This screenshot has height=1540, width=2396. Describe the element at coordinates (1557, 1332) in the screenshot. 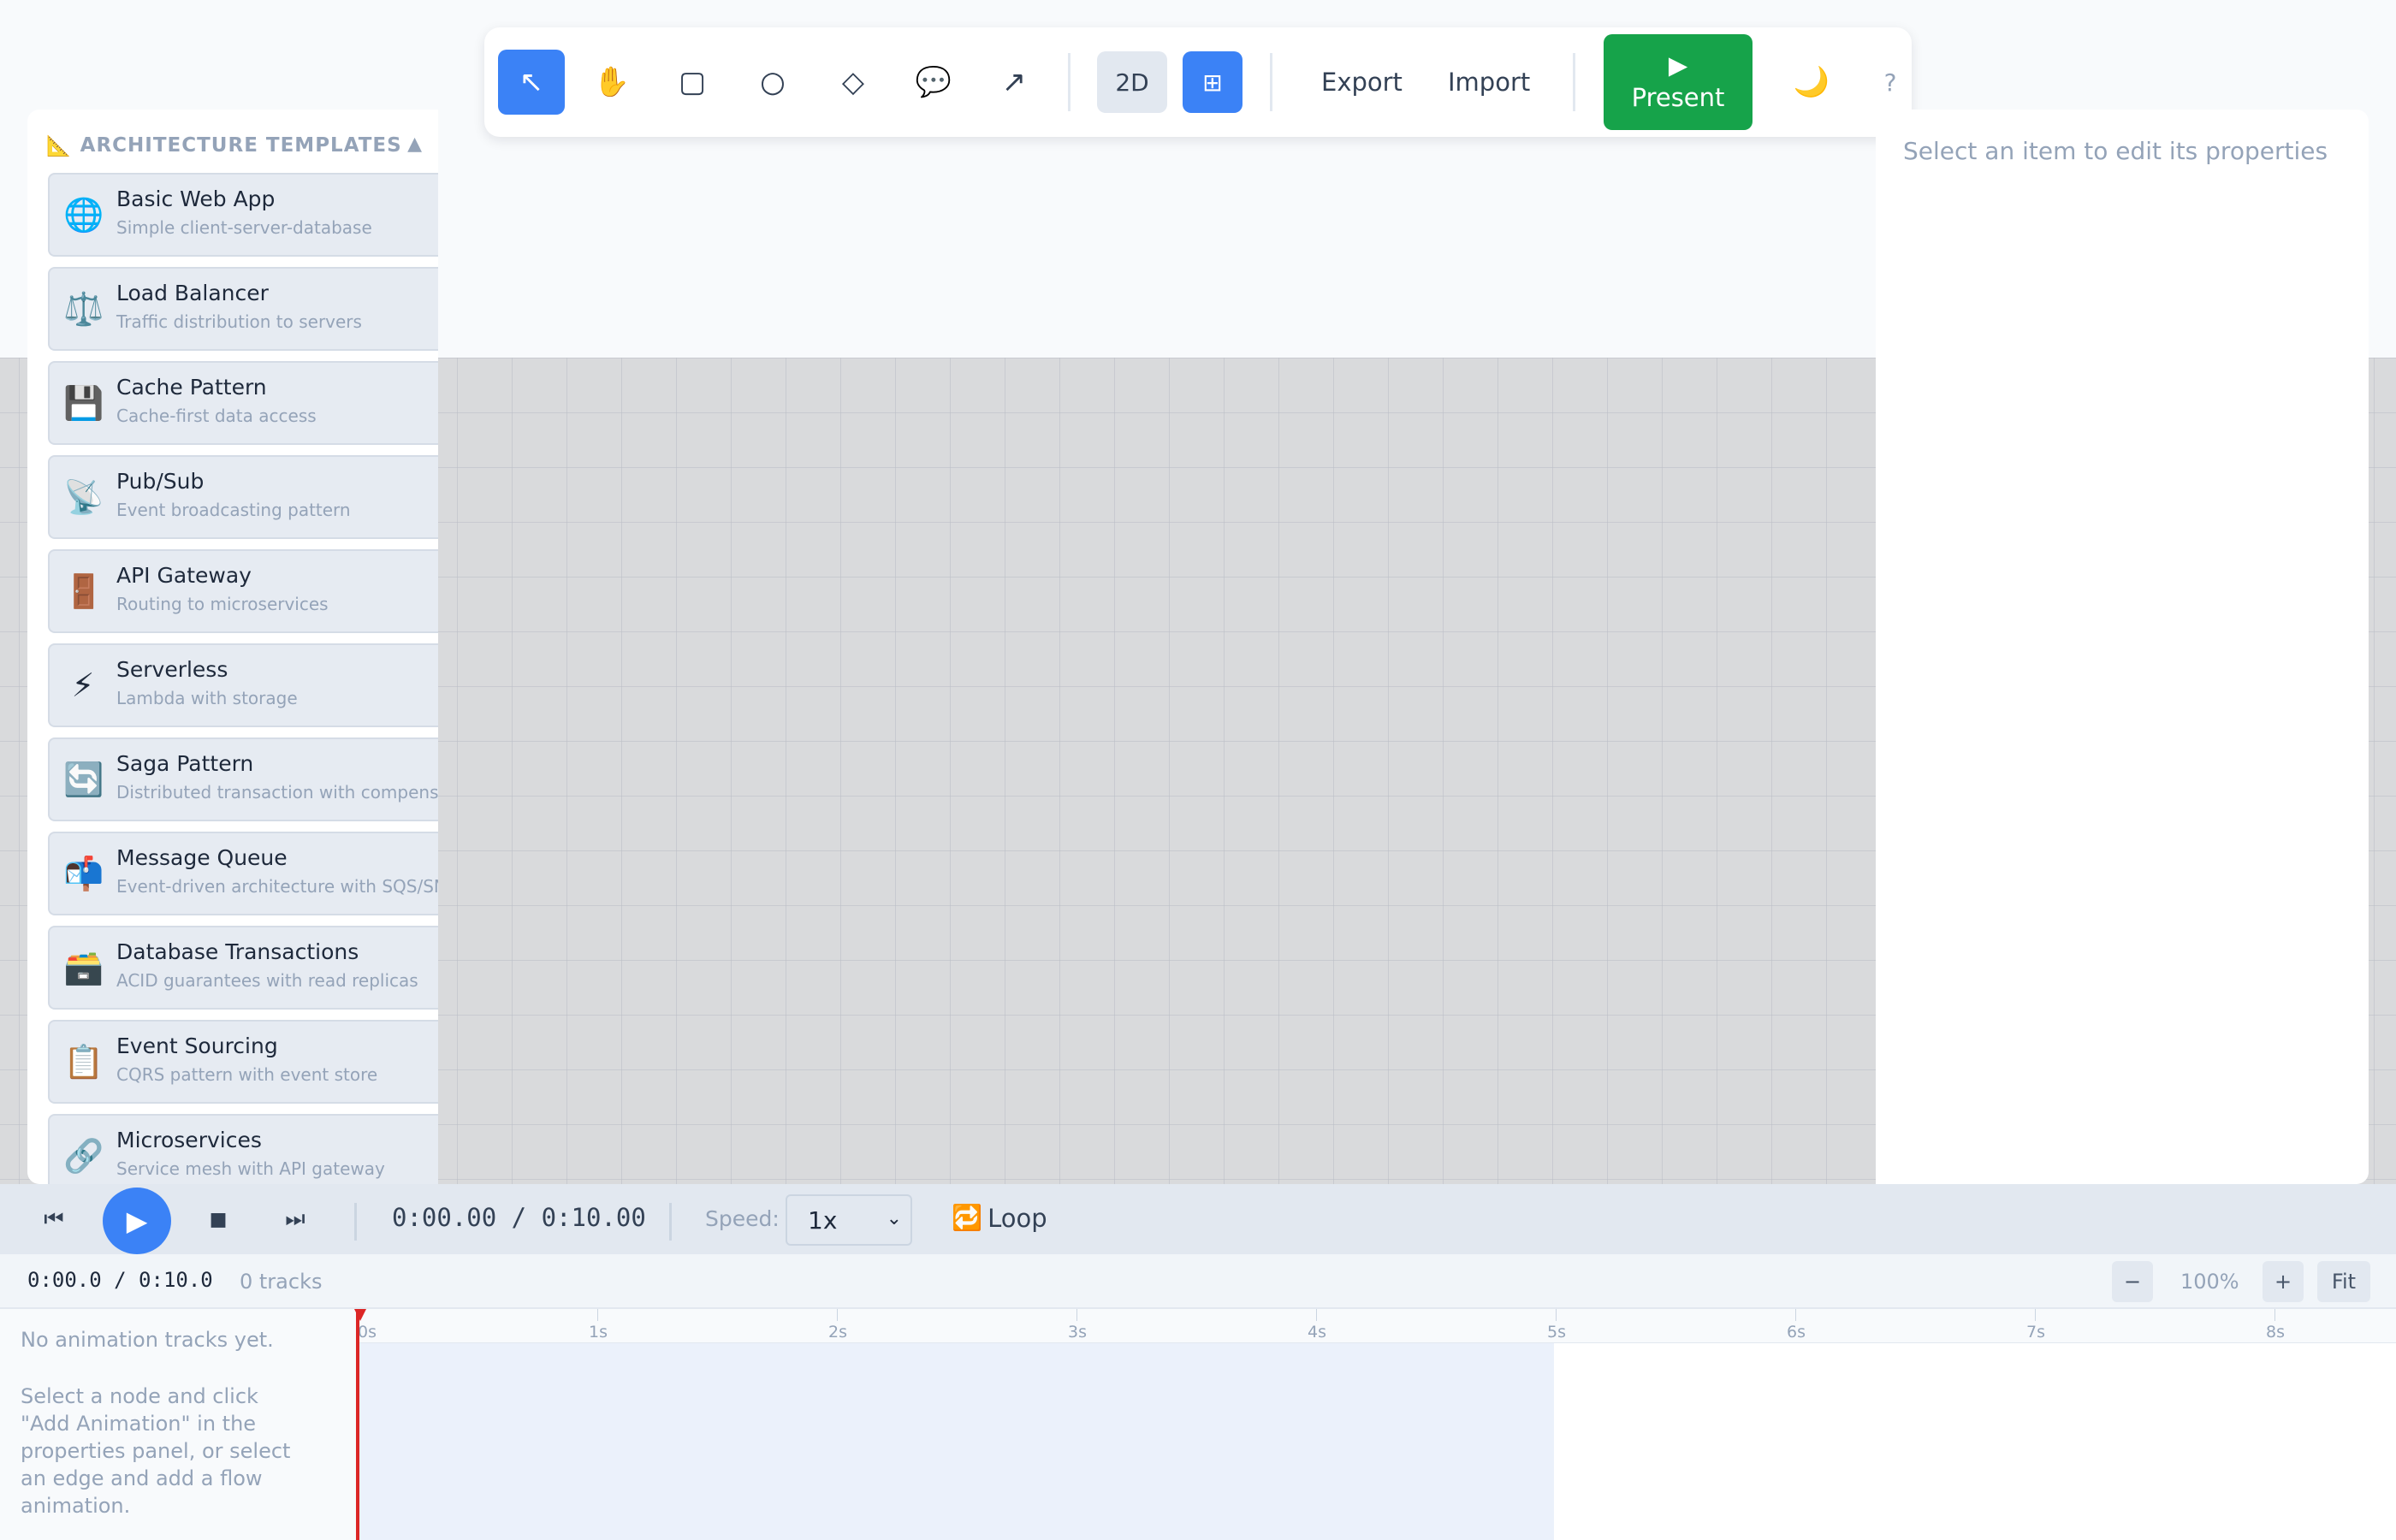

I see `ruler-label: 5s` at that location.